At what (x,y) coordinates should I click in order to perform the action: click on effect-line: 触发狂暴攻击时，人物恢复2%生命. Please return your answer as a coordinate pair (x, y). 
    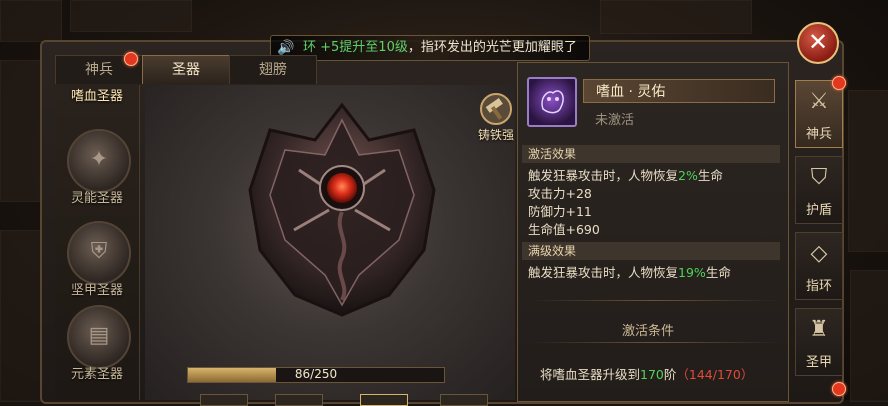
    Looking at the image, I should click on (625, 174).